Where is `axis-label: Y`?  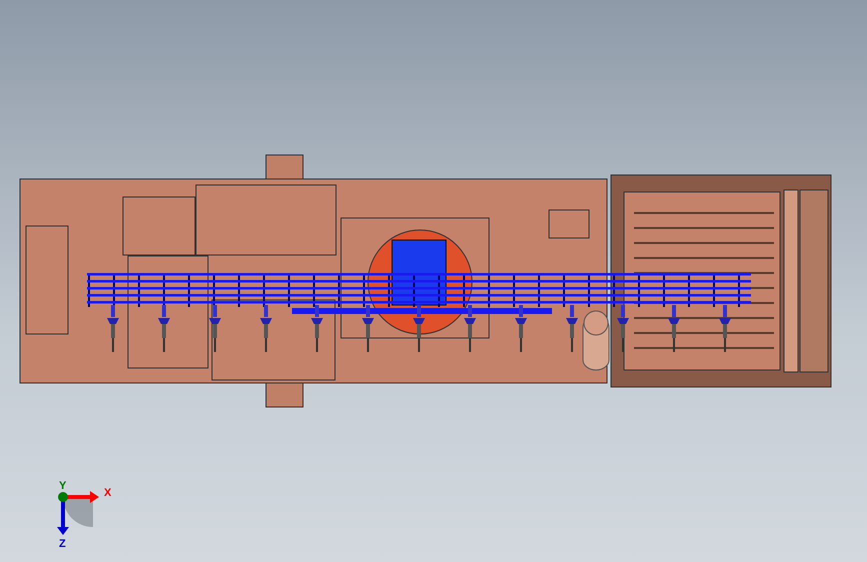 axis-label: Y is located at coordinates (62, 486).